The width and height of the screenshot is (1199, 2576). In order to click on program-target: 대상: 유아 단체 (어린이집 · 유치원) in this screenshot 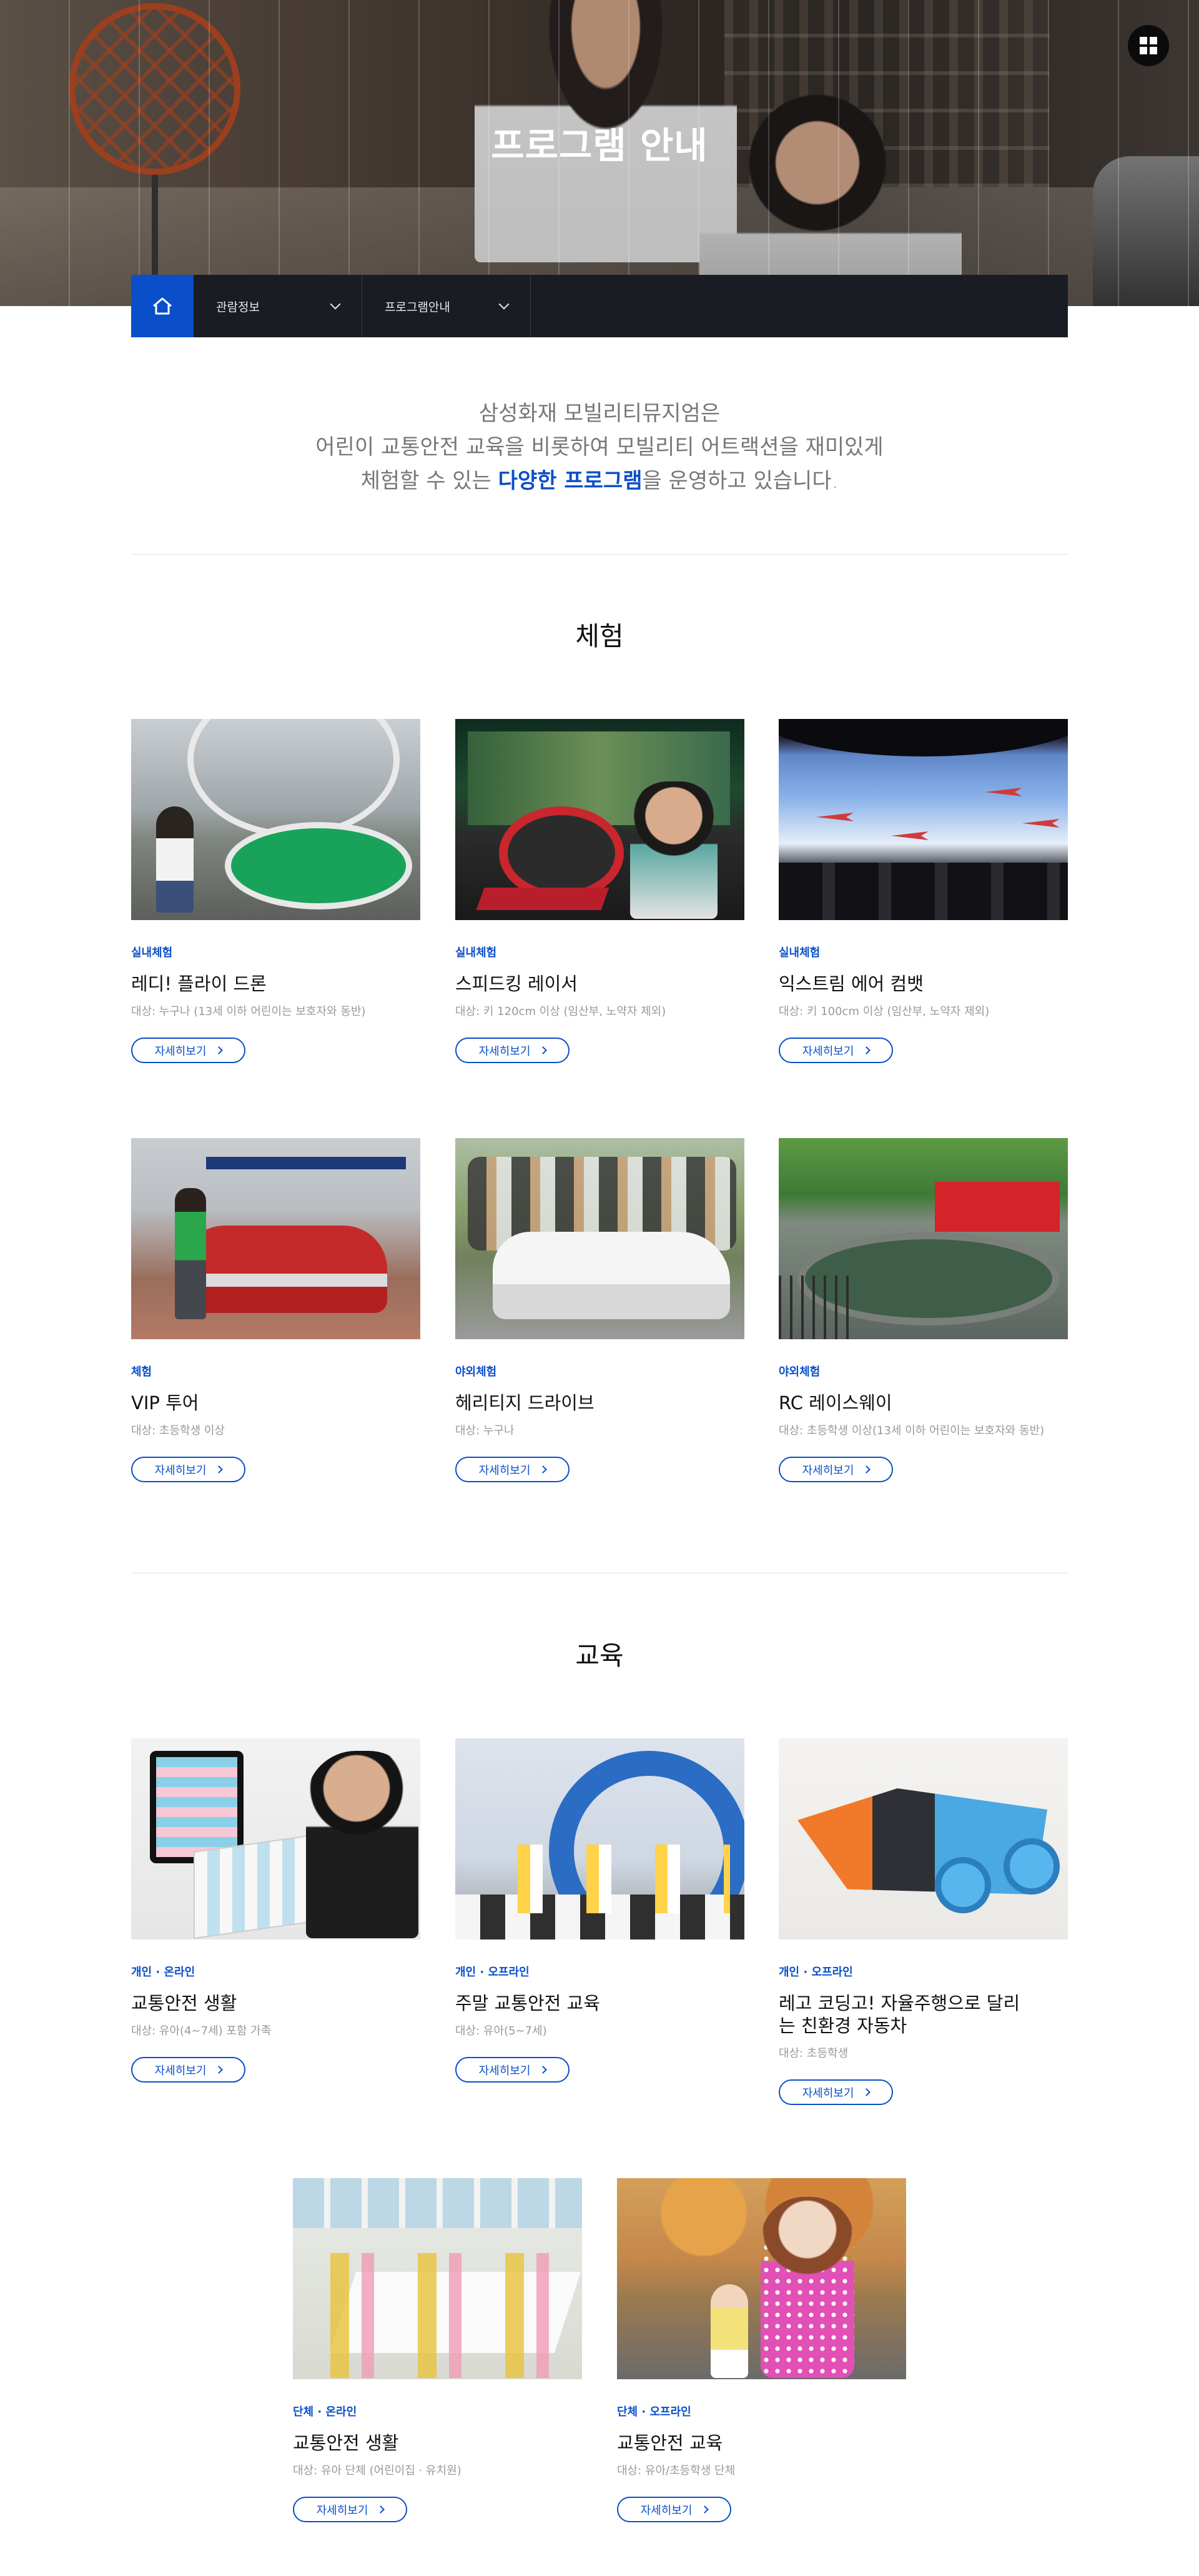, I will do `click(377, 2470)`.